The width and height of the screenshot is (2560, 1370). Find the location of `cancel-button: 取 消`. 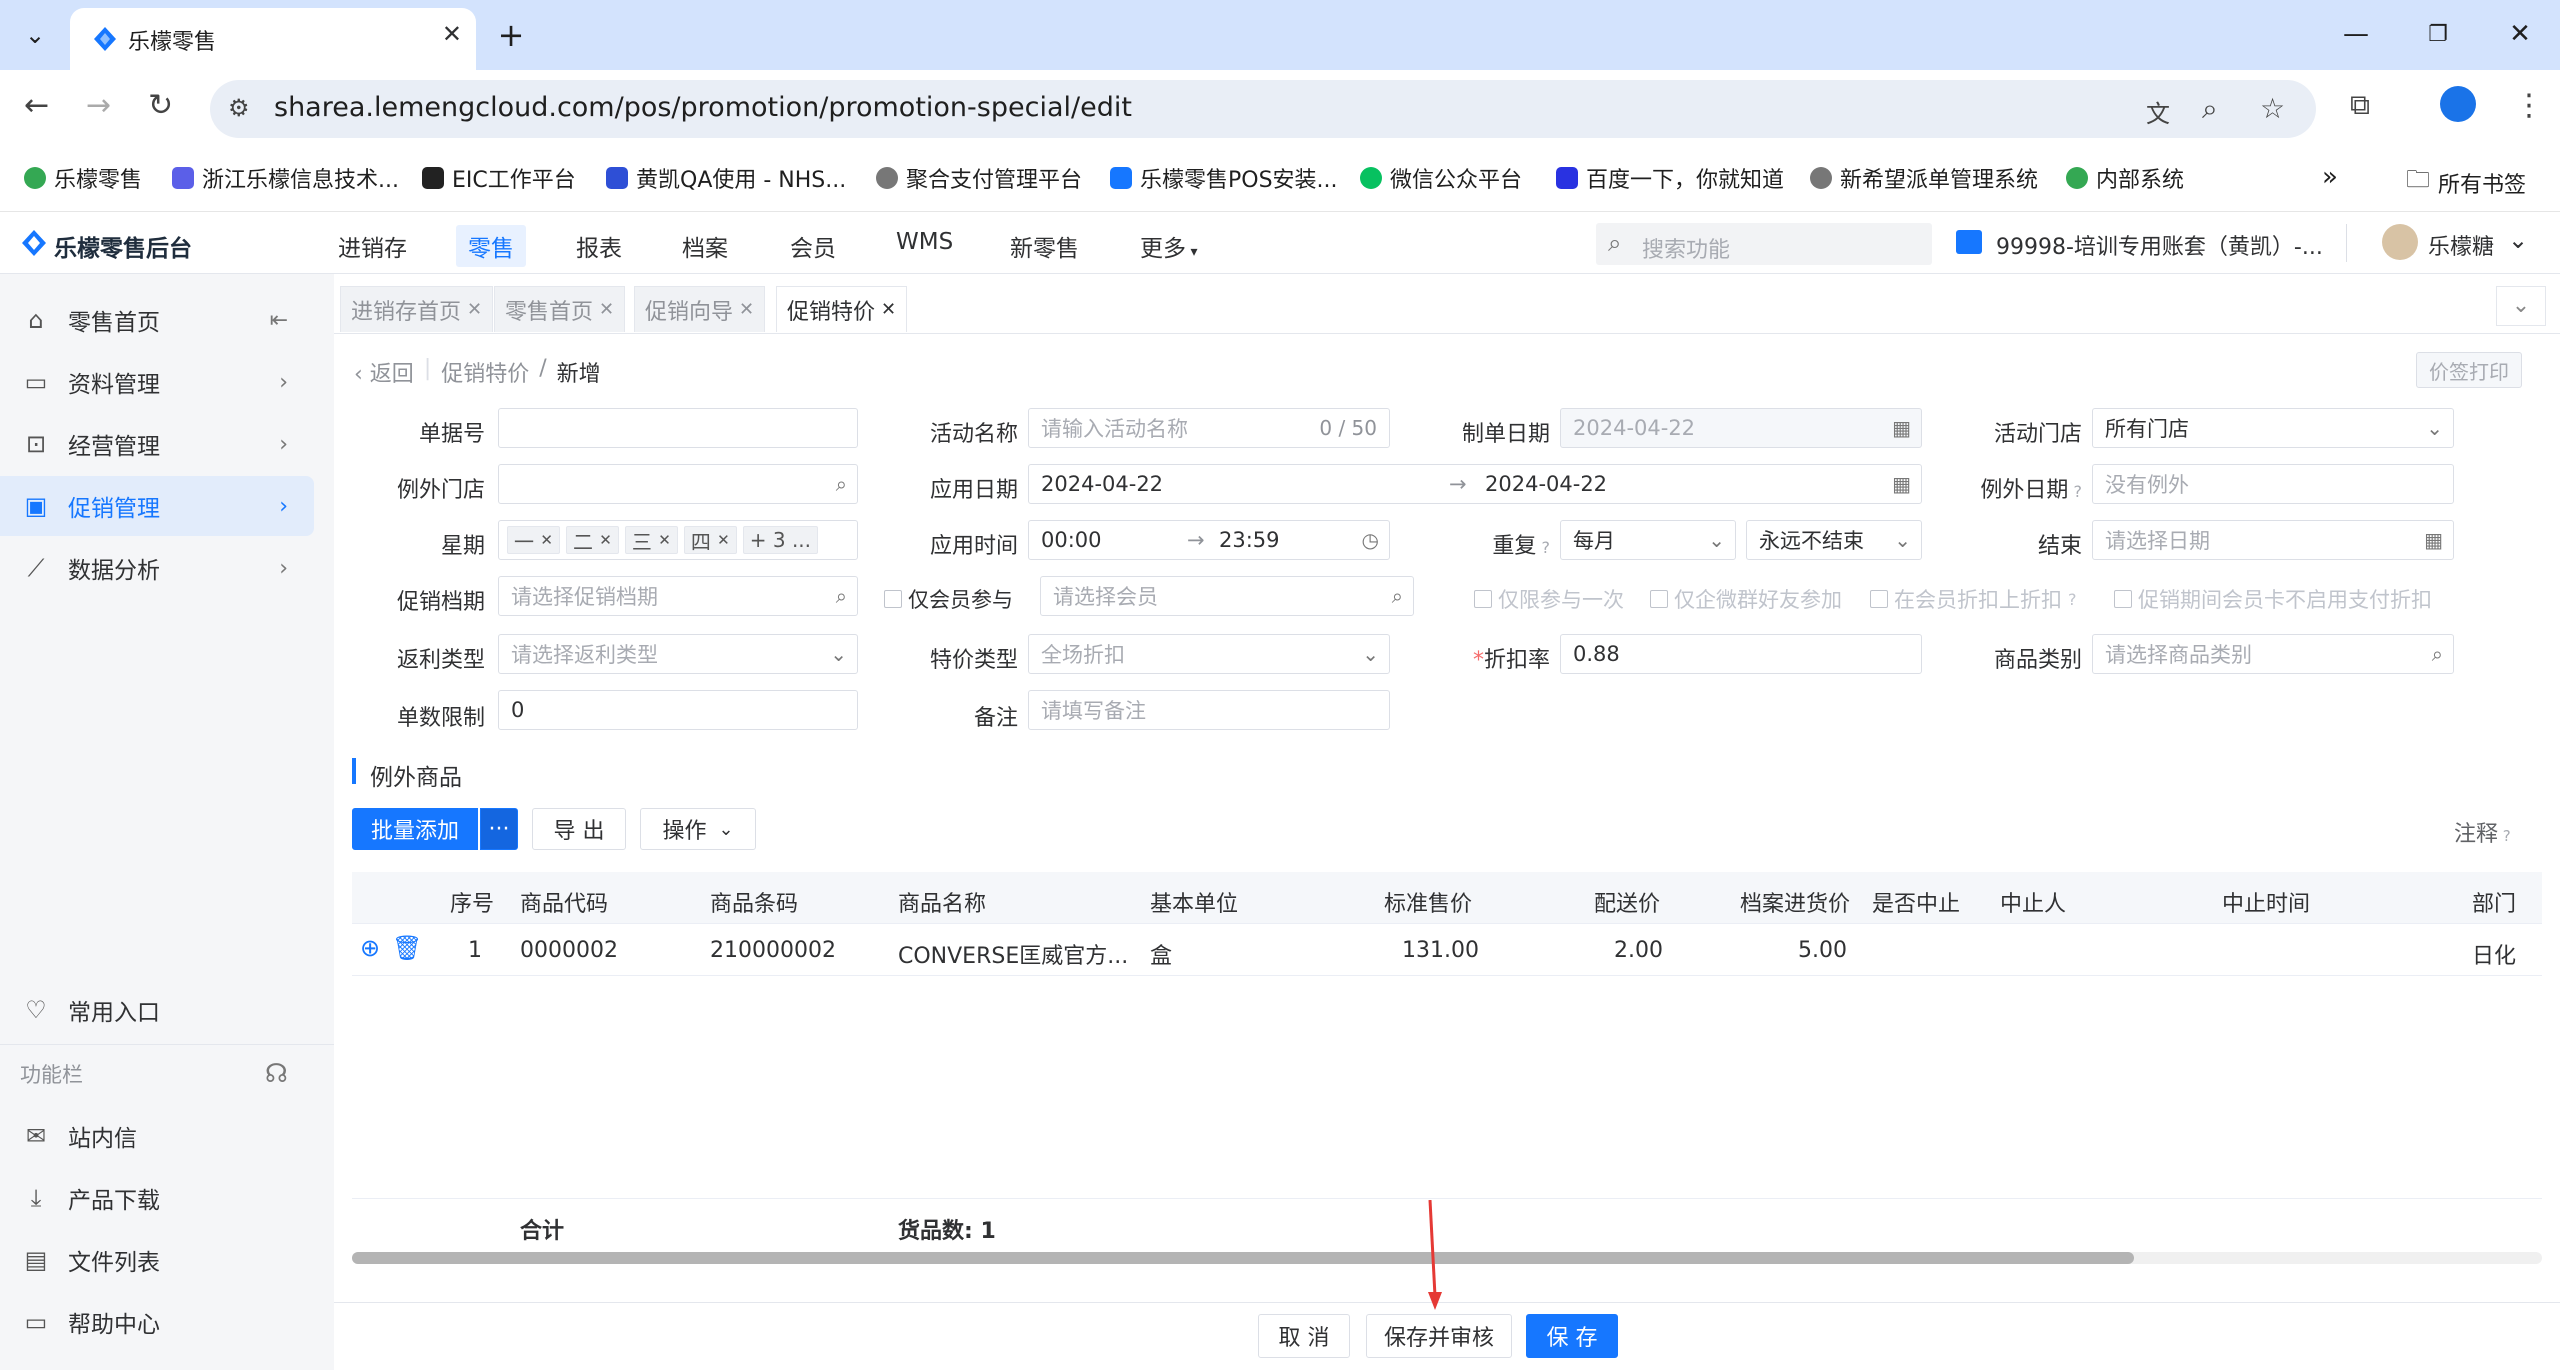

cancel-button: 取 消 is located at coordinates (1304, 1336).